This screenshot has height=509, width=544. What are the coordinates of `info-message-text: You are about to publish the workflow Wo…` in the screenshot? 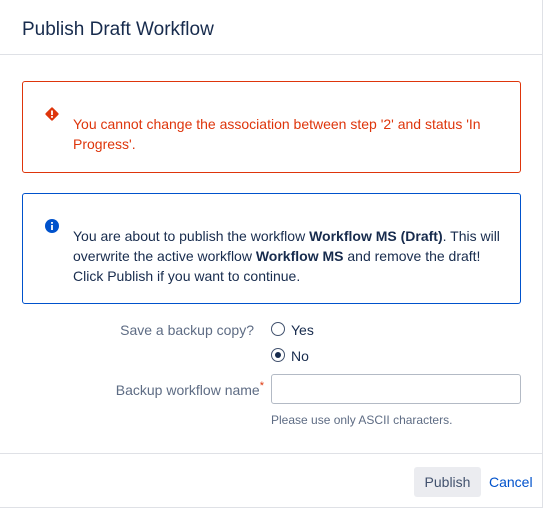 It's located at (286, 256).